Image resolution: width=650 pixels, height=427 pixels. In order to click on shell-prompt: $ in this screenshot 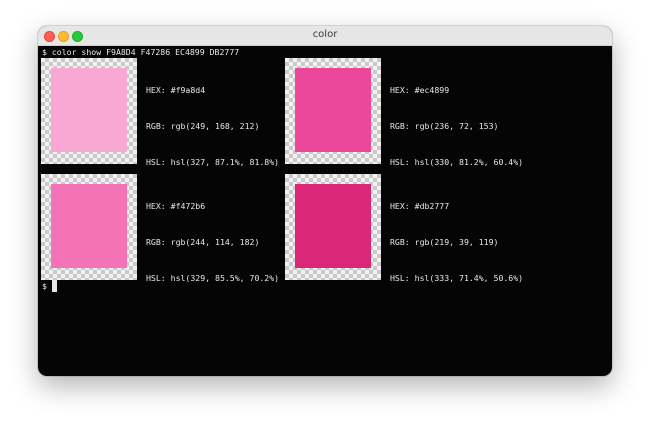, I will do `click(44, 286)`.